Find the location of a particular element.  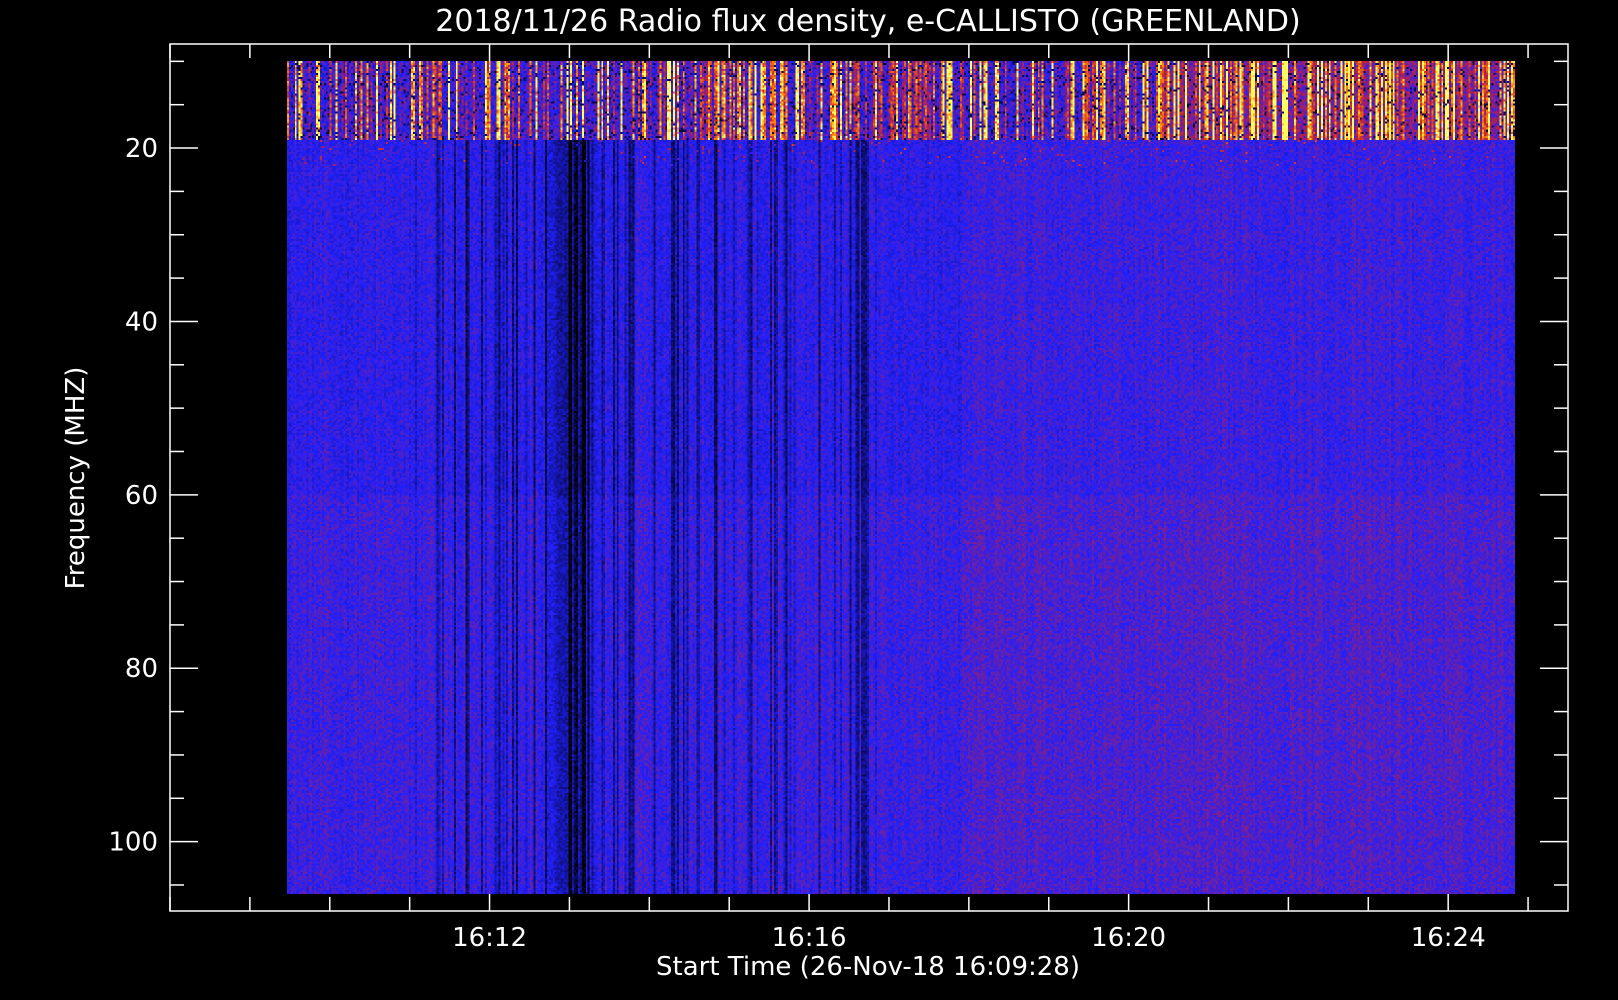

y-axis-label: Frequency (MHZ) is located at coordinates (76, 478).